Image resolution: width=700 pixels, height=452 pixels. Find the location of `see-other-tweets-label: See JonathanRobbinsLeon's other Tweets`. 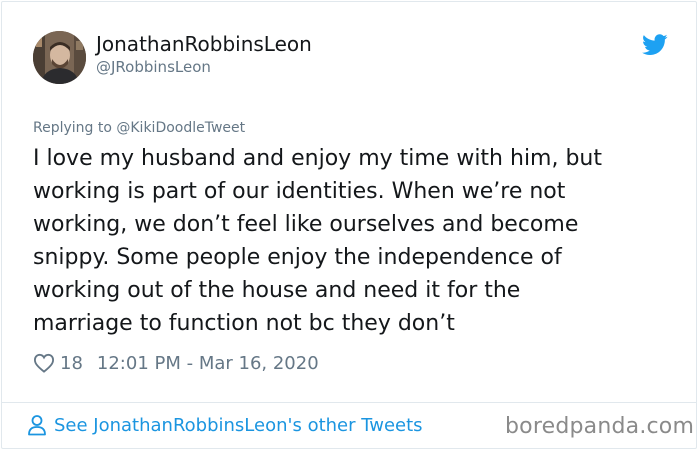

see-other-tweets-label: See JonathanRobbinsLeon's other Tweets is located at coordinates (238, 425).